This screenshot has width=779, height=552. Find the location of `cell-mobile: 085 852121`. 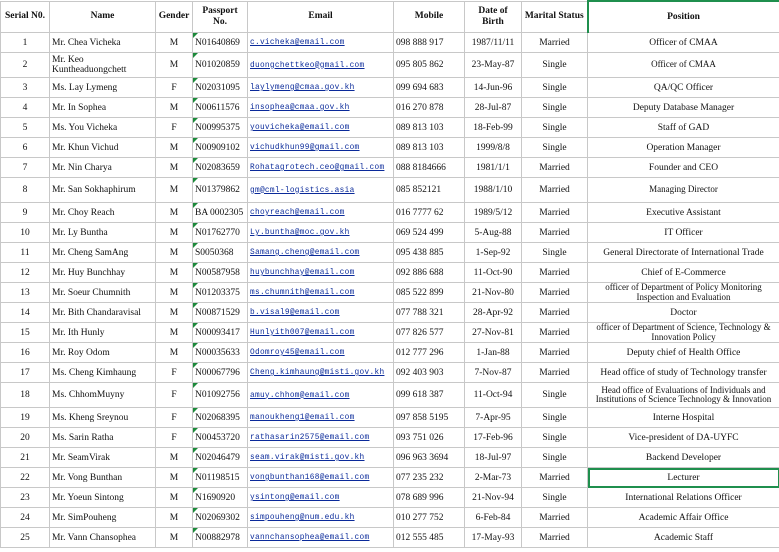

cell-mobile: 085 852121 is located at coordinates (429, 190).